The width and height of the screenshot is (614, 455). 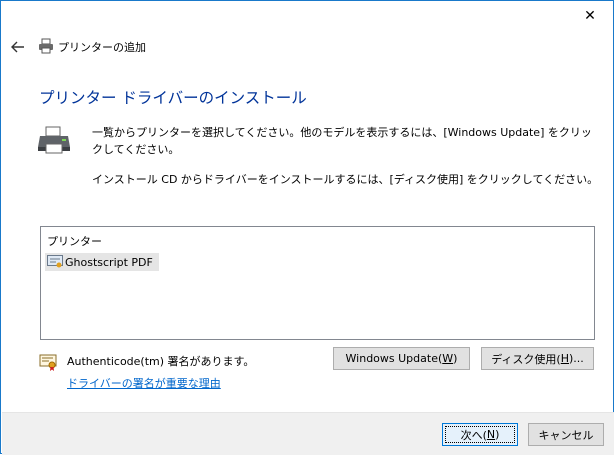 I want to click on list-item: Ghostscript PDF, so click(x=102, y=262).